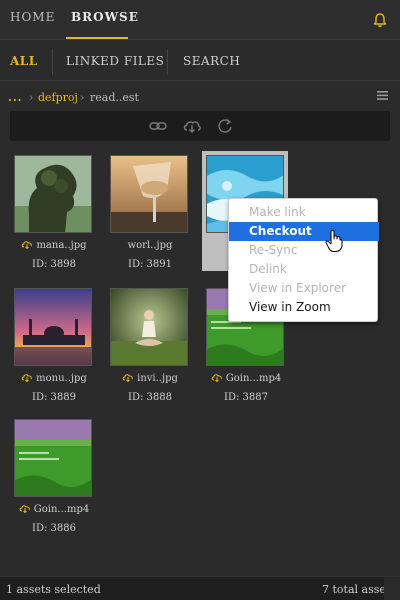 This screenshot has width=400, height=600. I want to click on asset-id: ID: 3898, so click(54, 264).